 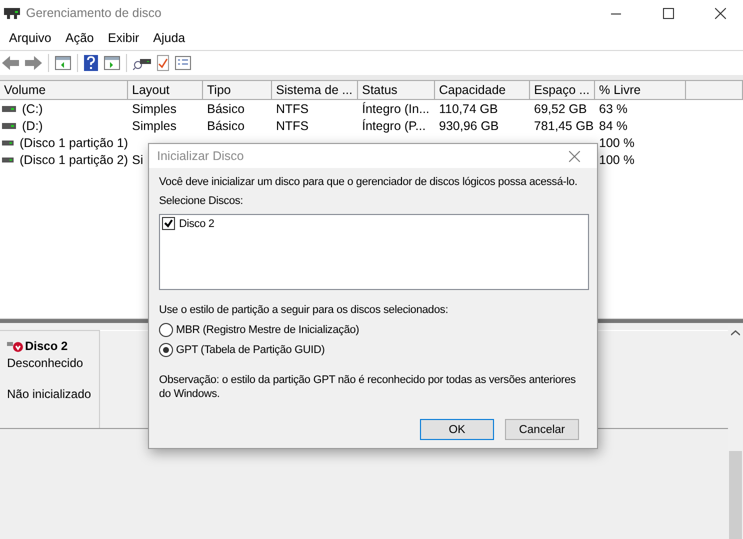 What do you see at coordinates (16, 346) in the screenshot?
I see `disk-error-icon` at bounding box center [16, 346].